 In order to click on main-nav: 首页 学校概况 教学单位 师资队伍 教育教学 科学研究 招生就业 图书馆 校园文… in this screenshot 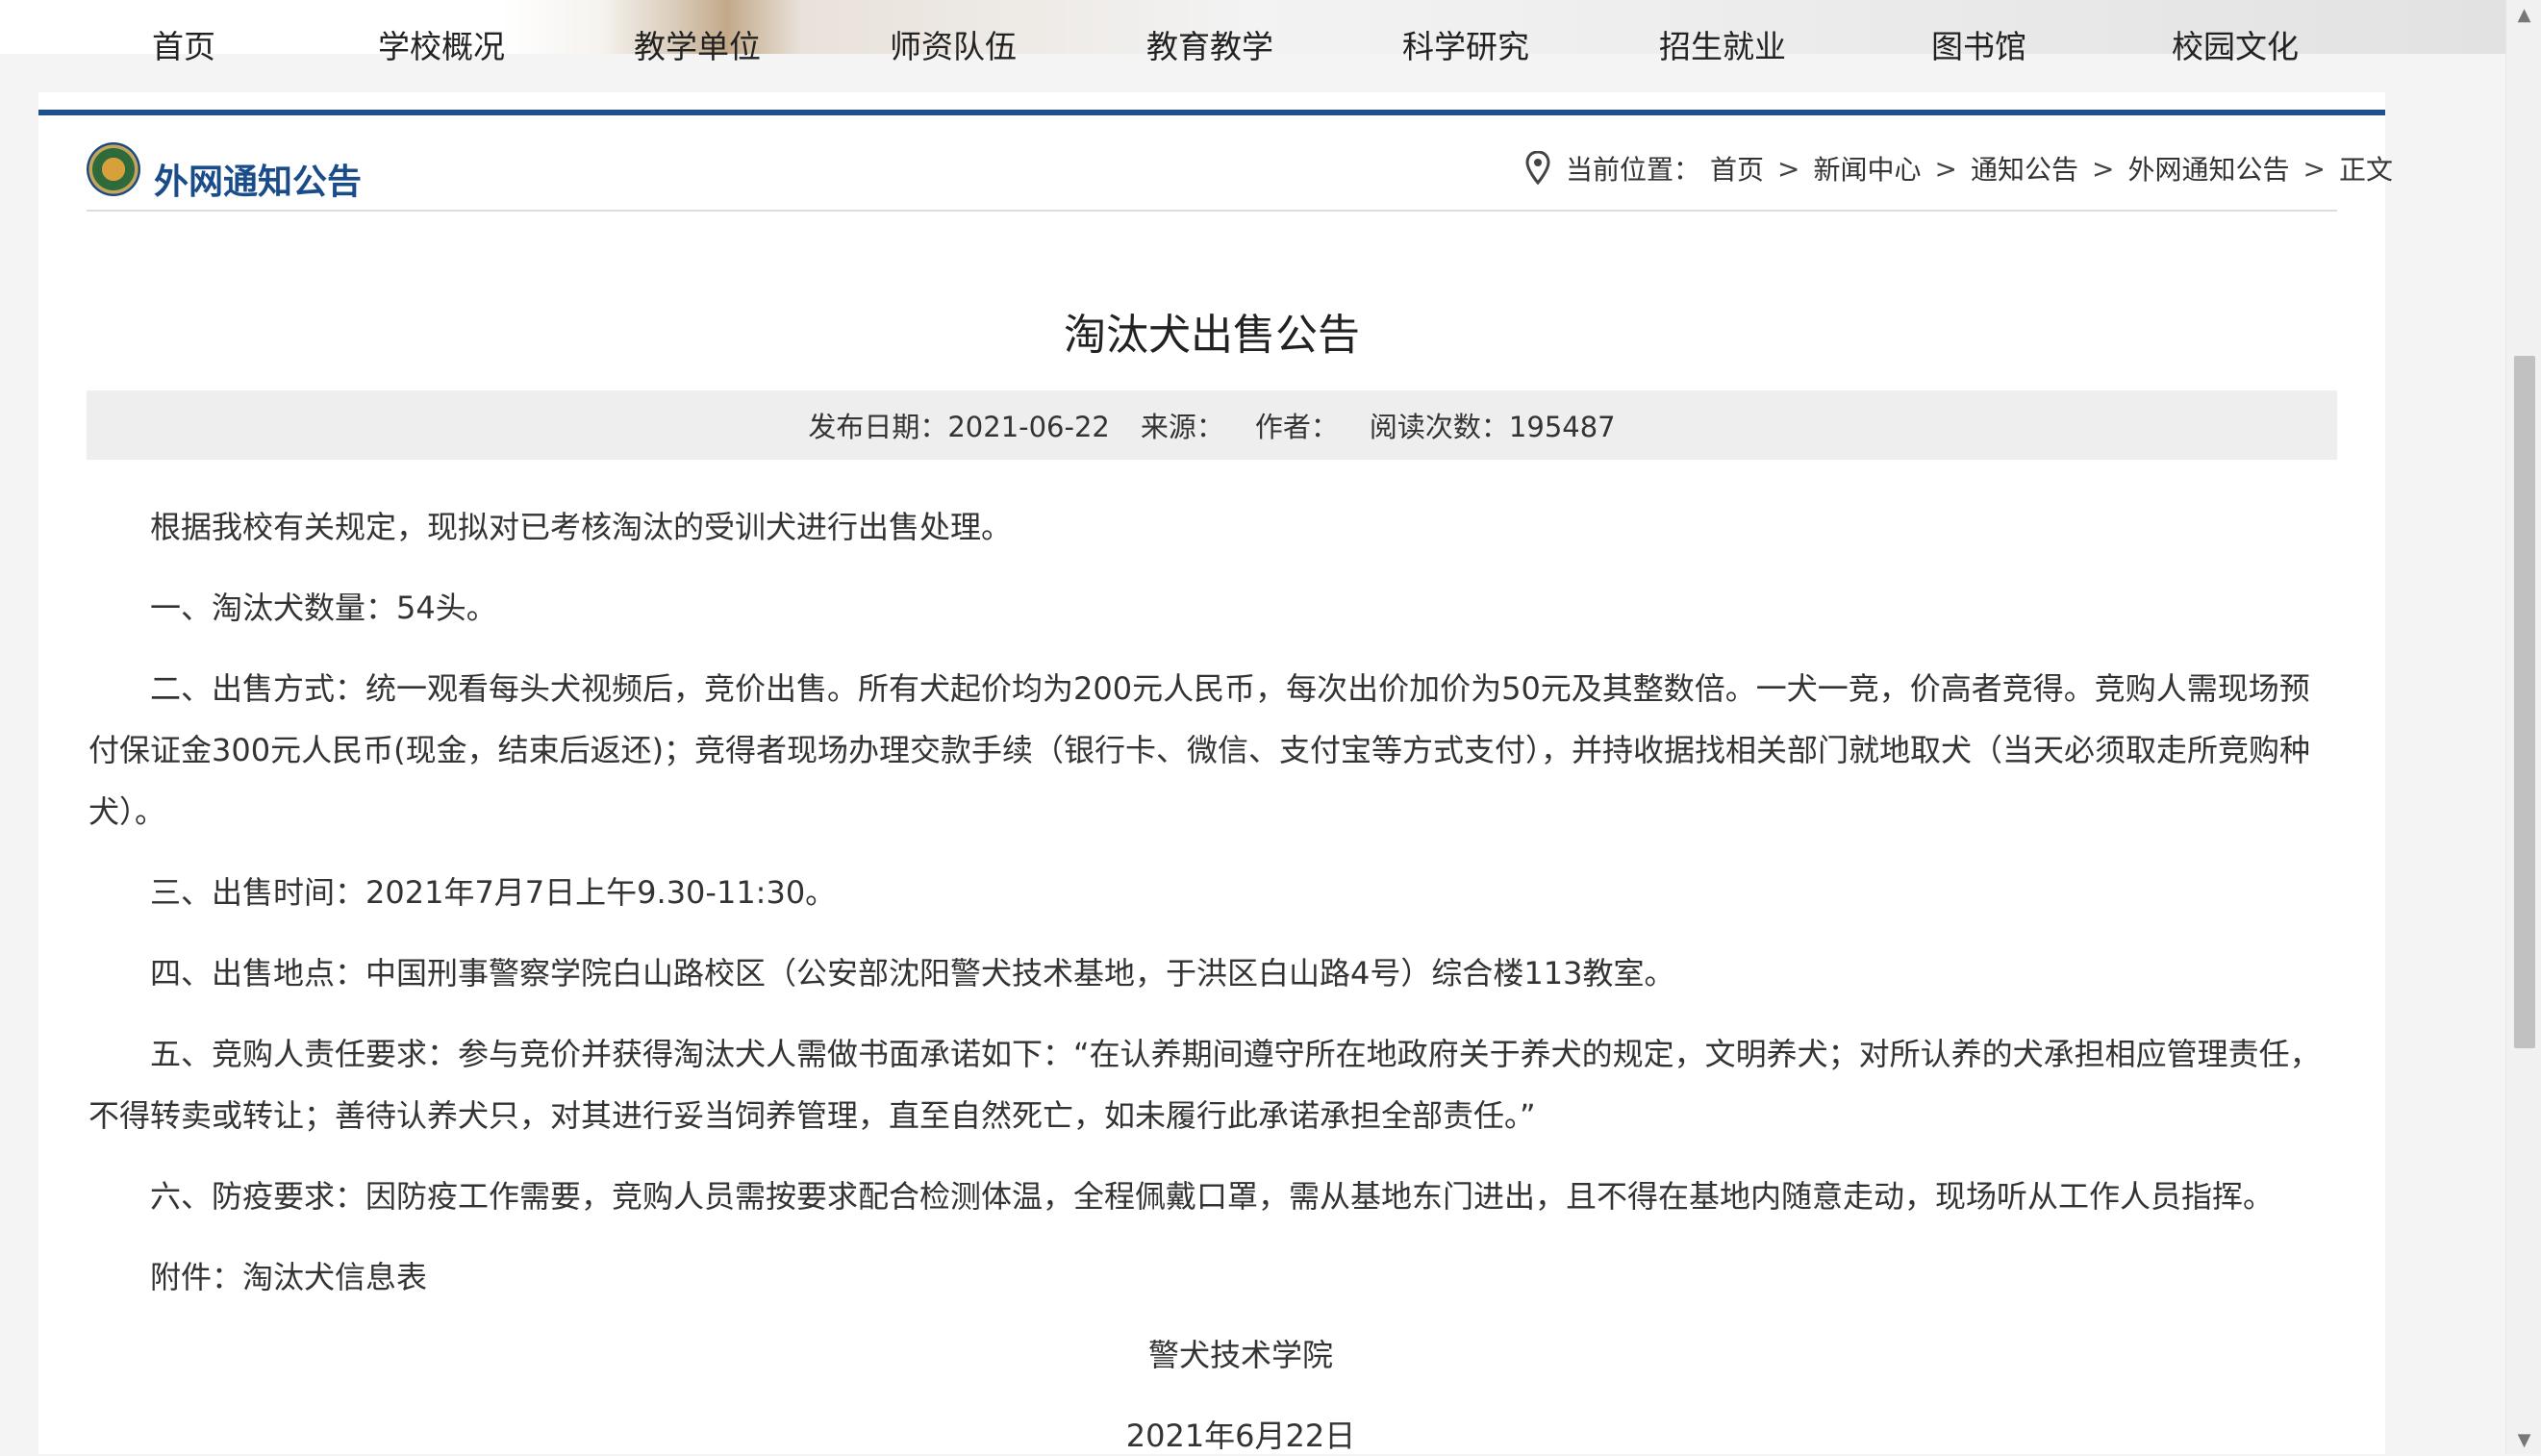, I will do `click(1252, 48)`.